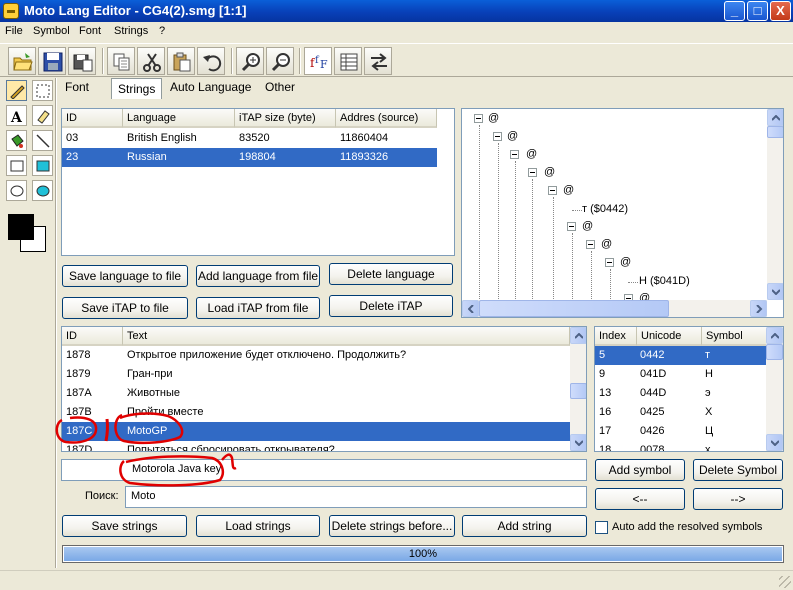 The height and width of the screenshot is (590, 793). What do you see at coordinates (249, 138) in the screenshot?
I see `table-row: 03 British English 83520 11860404` at bounding box center [249, 138].